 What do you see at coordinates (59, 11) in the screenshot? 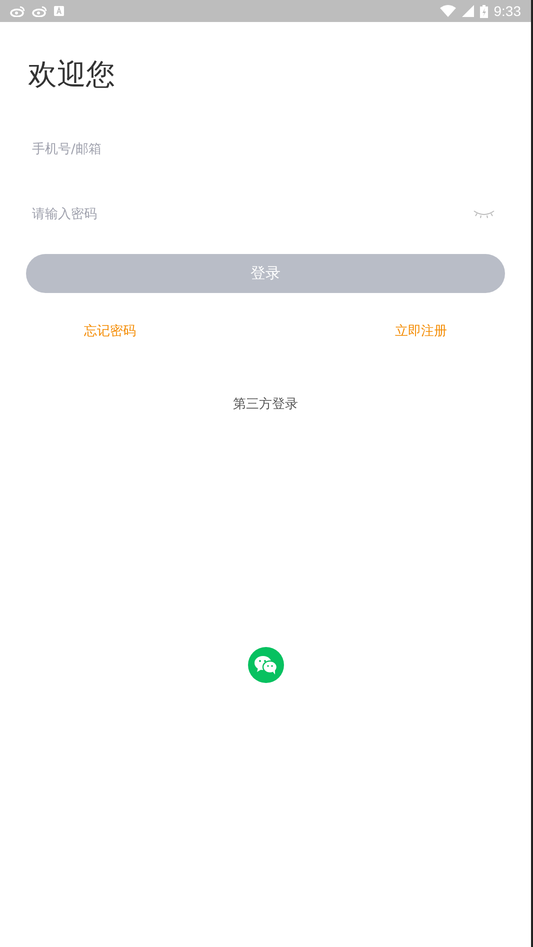
I see `app-icon` at bounding box center [59, 11].